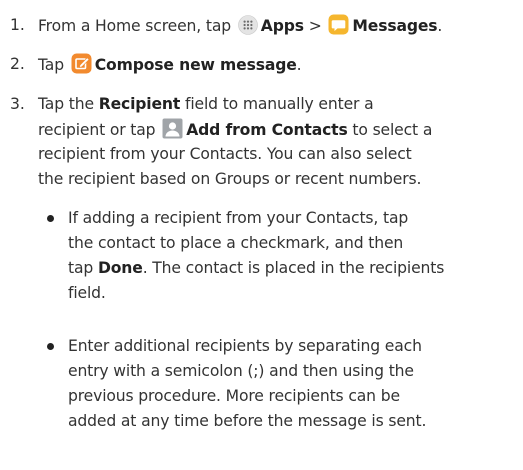 The height and width of the screenshot is (470, 523). Describe the element at coordinates (267, 130) in the screenshot. I see `add-from-contacts-label: Add from Contacts` at that location.